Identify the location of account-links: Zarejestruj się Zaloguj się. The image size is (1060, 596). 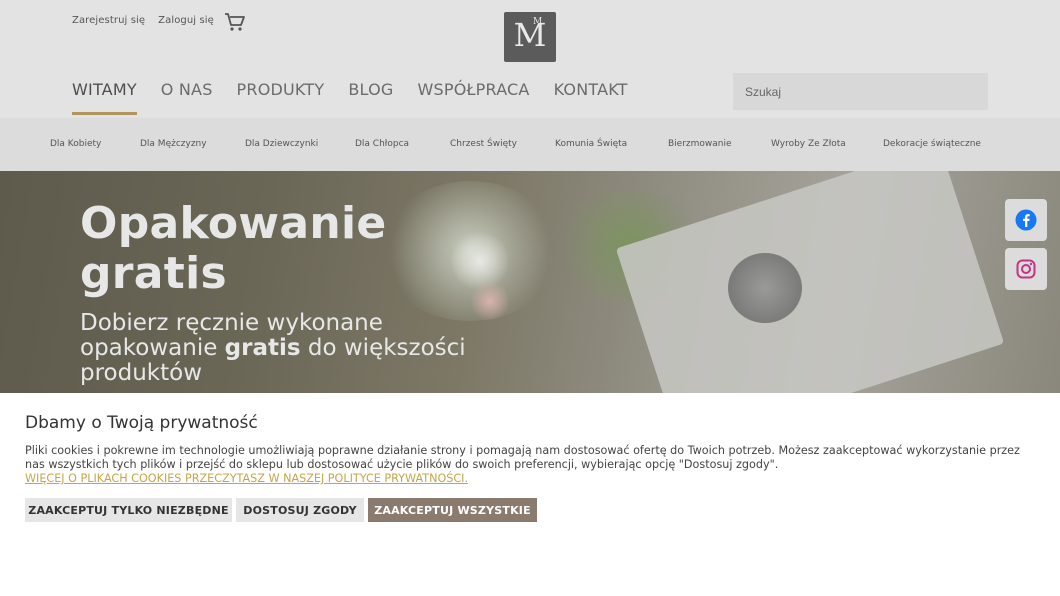
(143, 20).